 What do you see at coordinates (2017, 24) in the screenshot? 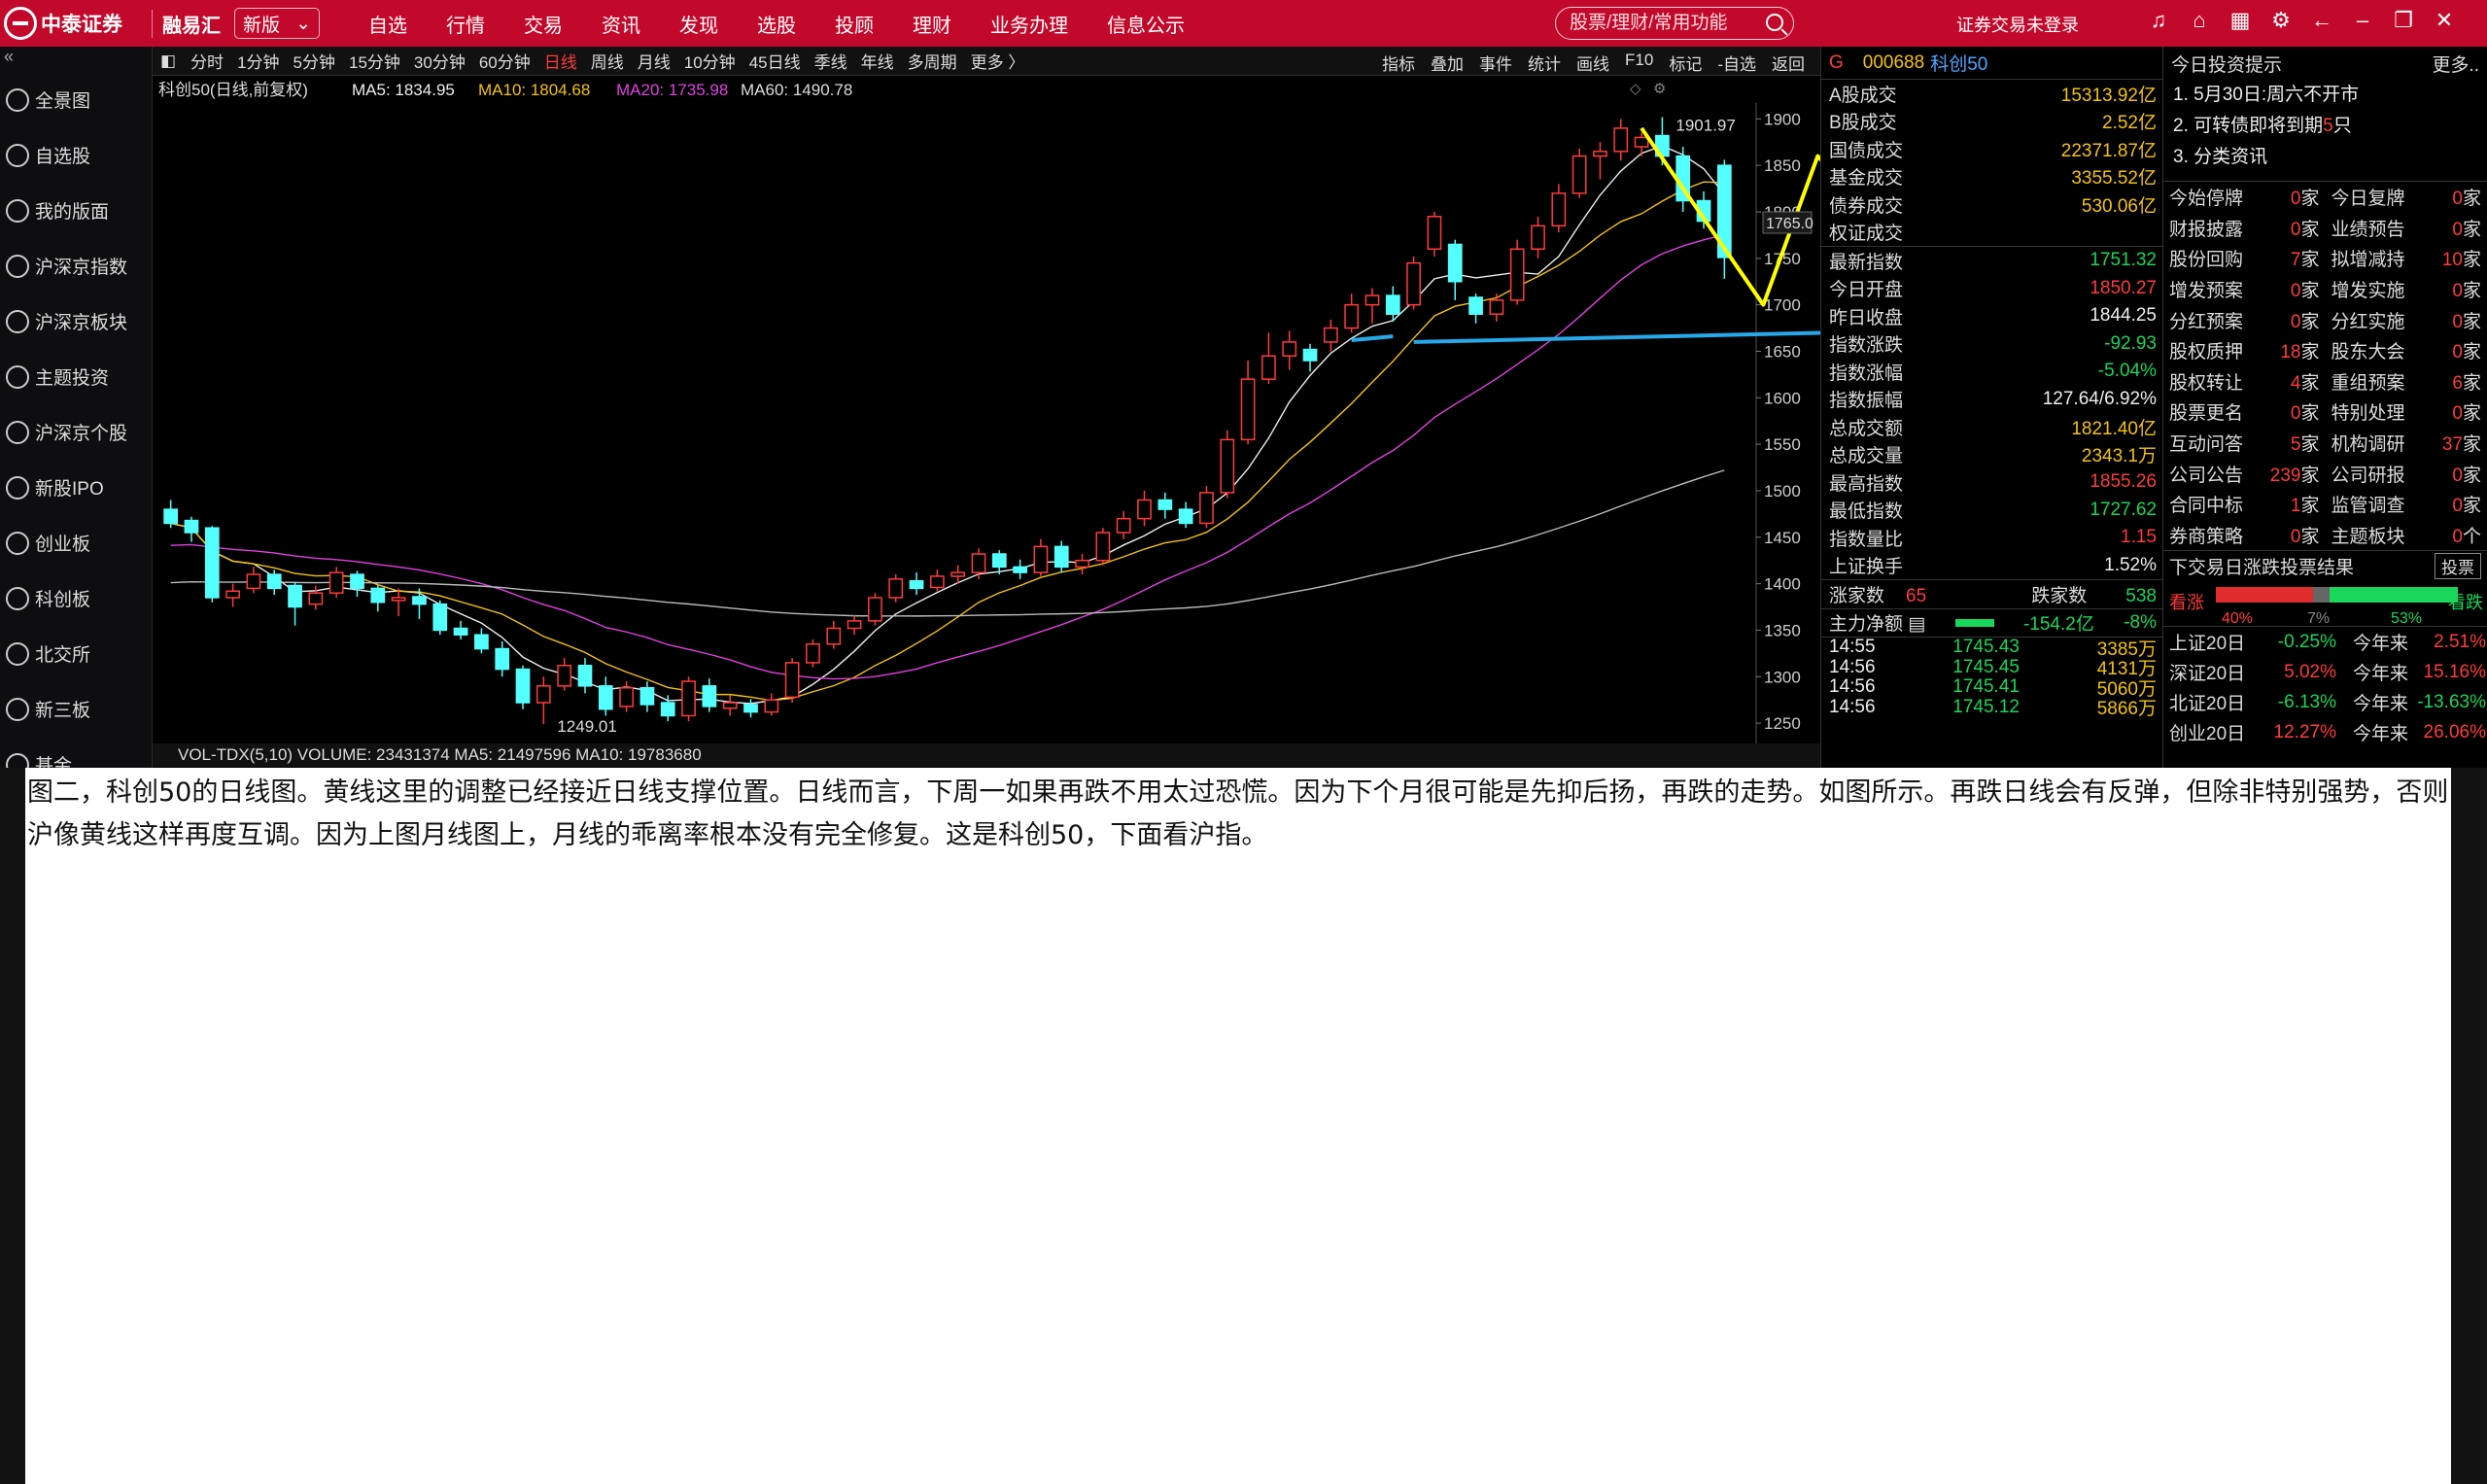
I see `login-status: 证券交易未登录` at bounding box center [2017, 24].